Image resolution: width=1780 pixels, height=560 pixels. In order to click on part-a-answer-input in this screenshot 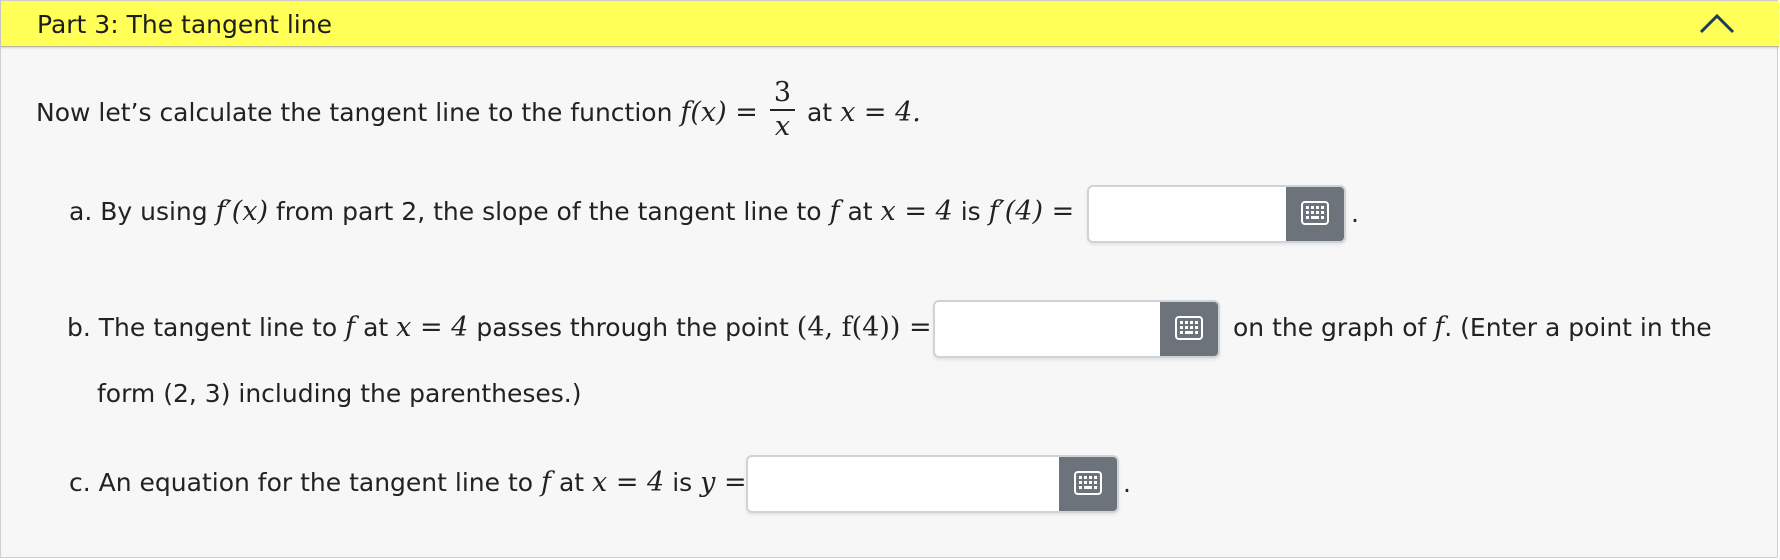, I will do `click(1188, 214)`.